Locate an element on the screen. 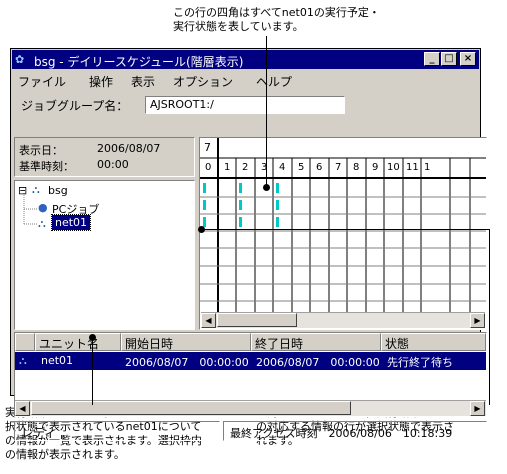  menu-view: 表示 is located at coordinates (143, 81).